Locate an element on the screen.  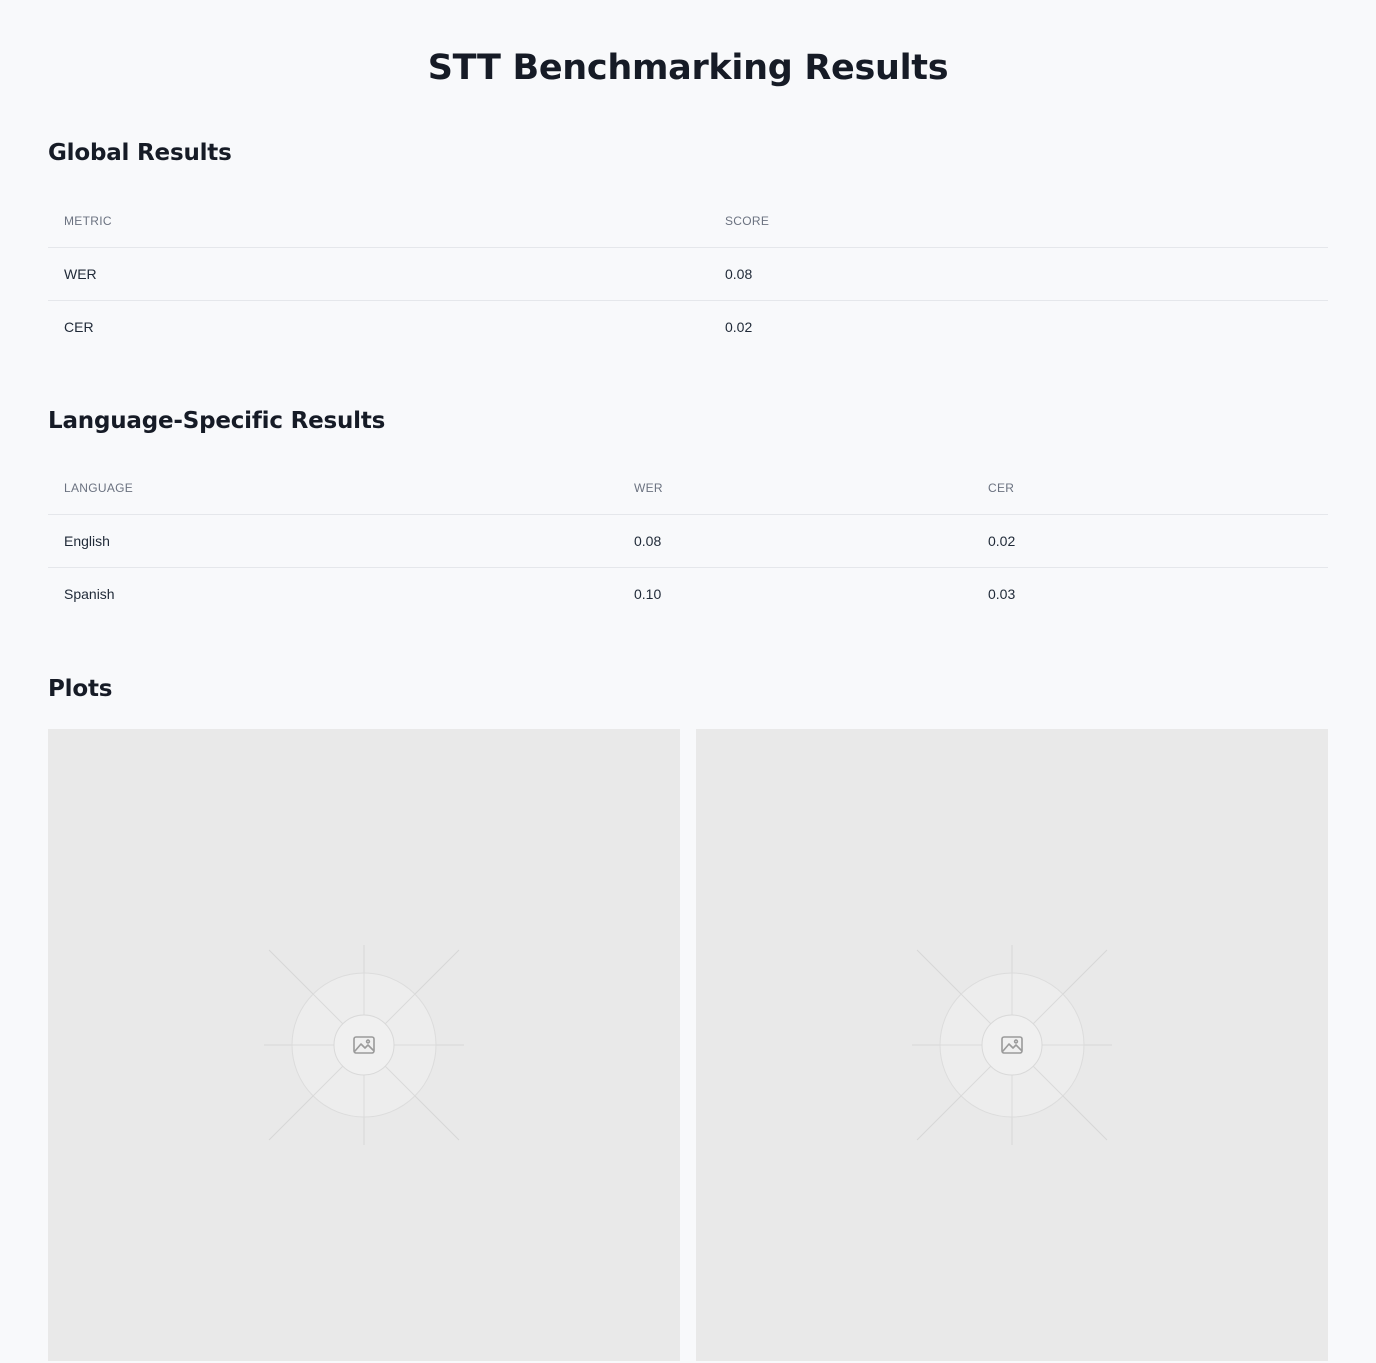
wer-cell: 0.10 is located at coordinates (795, 593).